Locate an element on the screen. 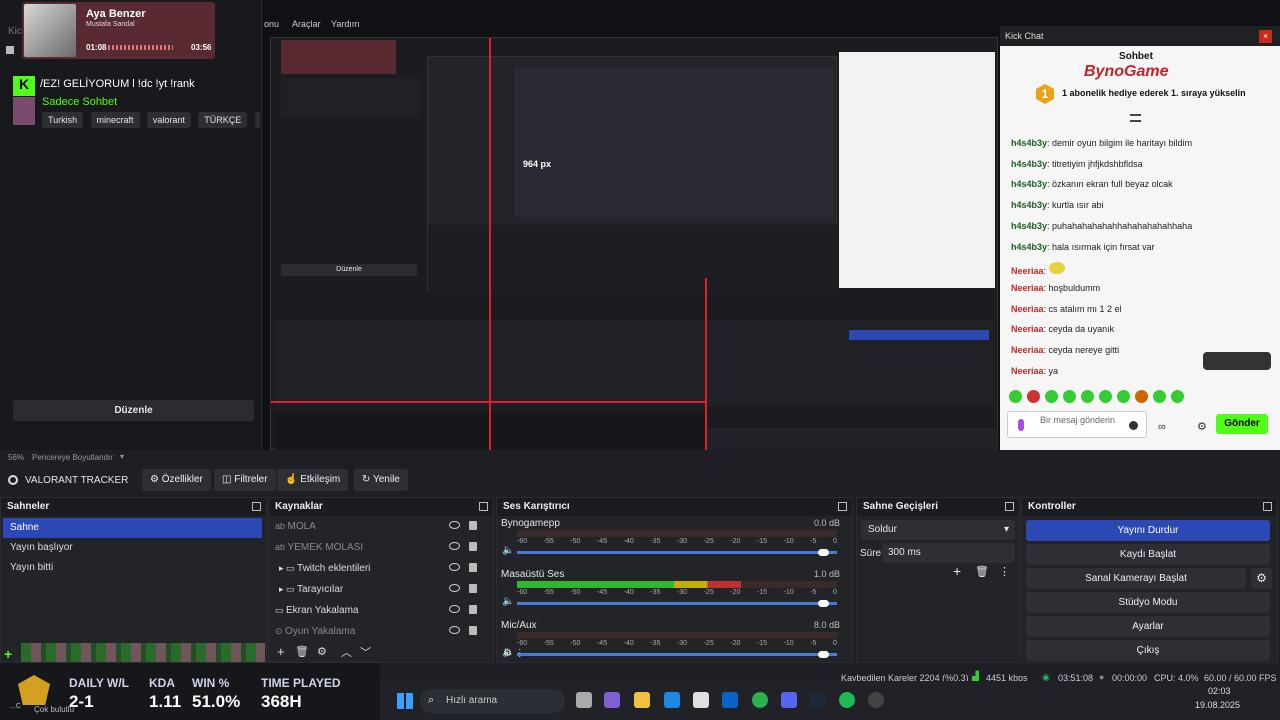 The width and height of the screenshot is (1280, 720). scene-item: Yayın başlıyor is located at coordinates (132, 548).